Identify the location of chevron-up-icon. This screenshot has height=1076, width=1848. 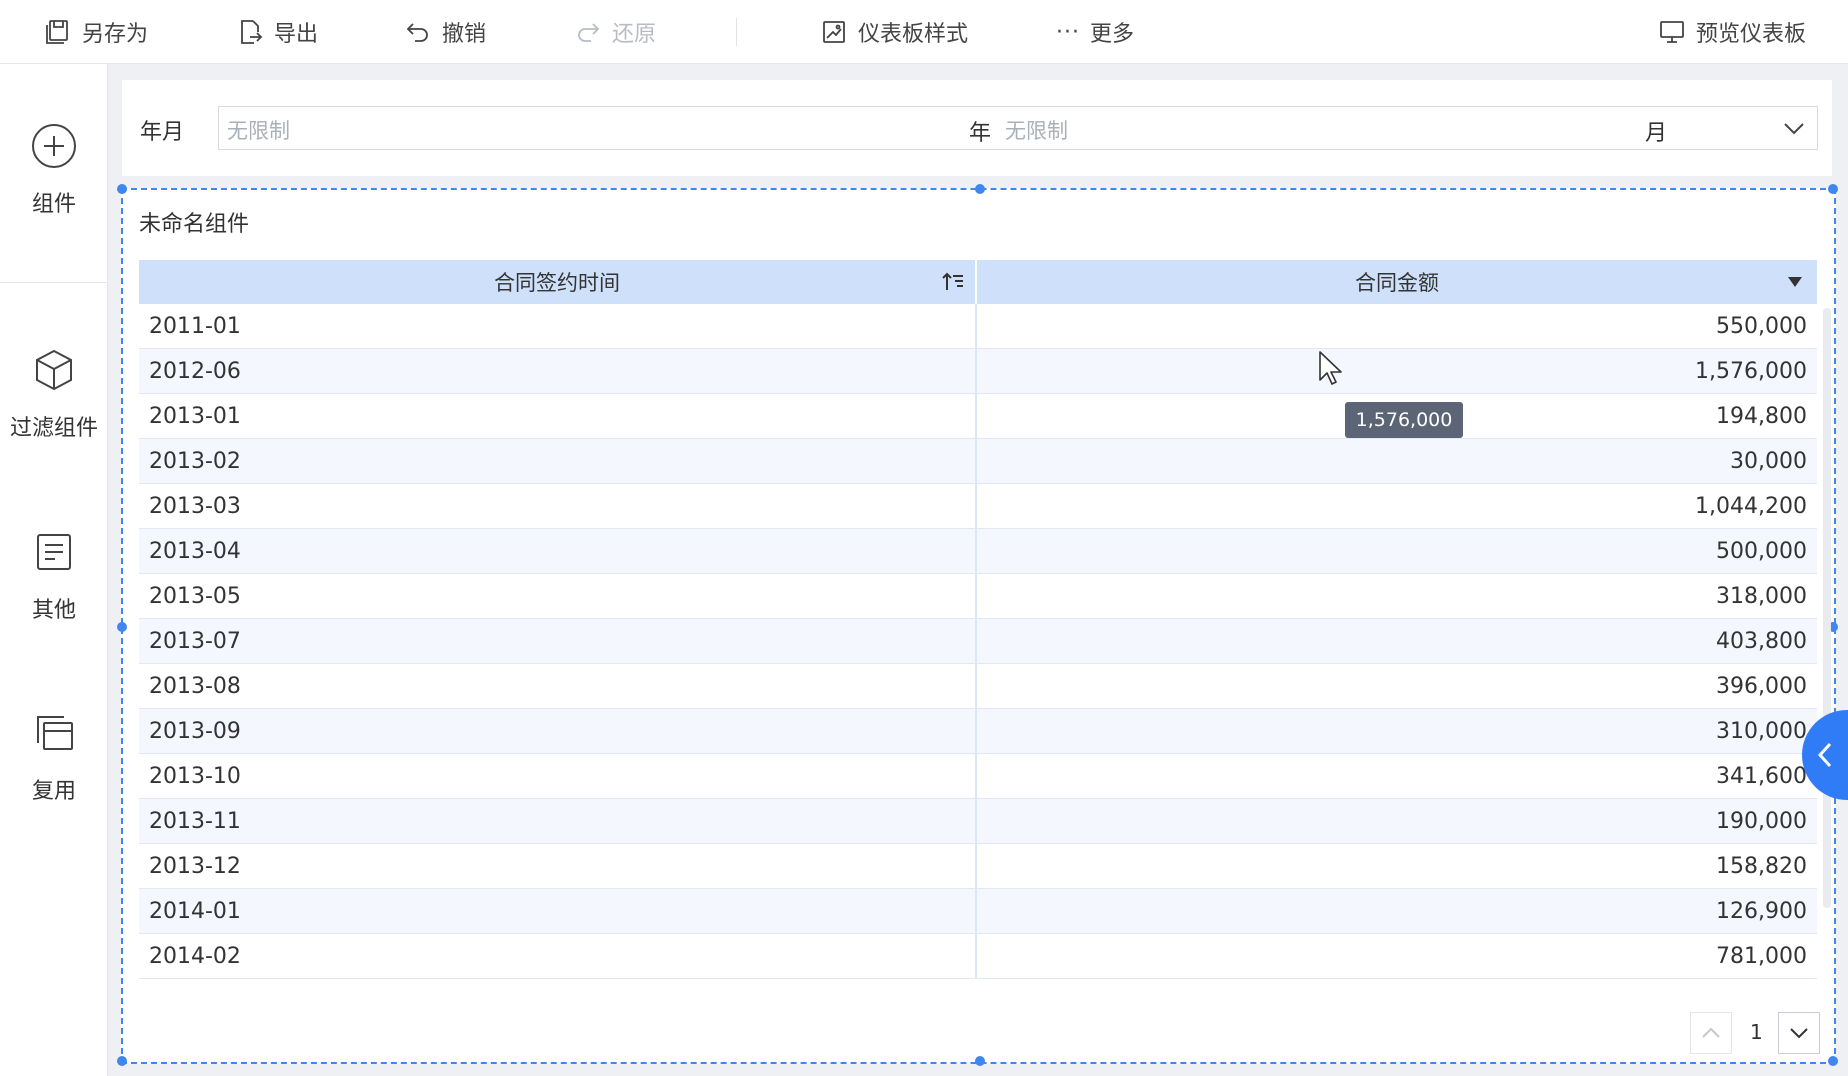
(1711, 1032).